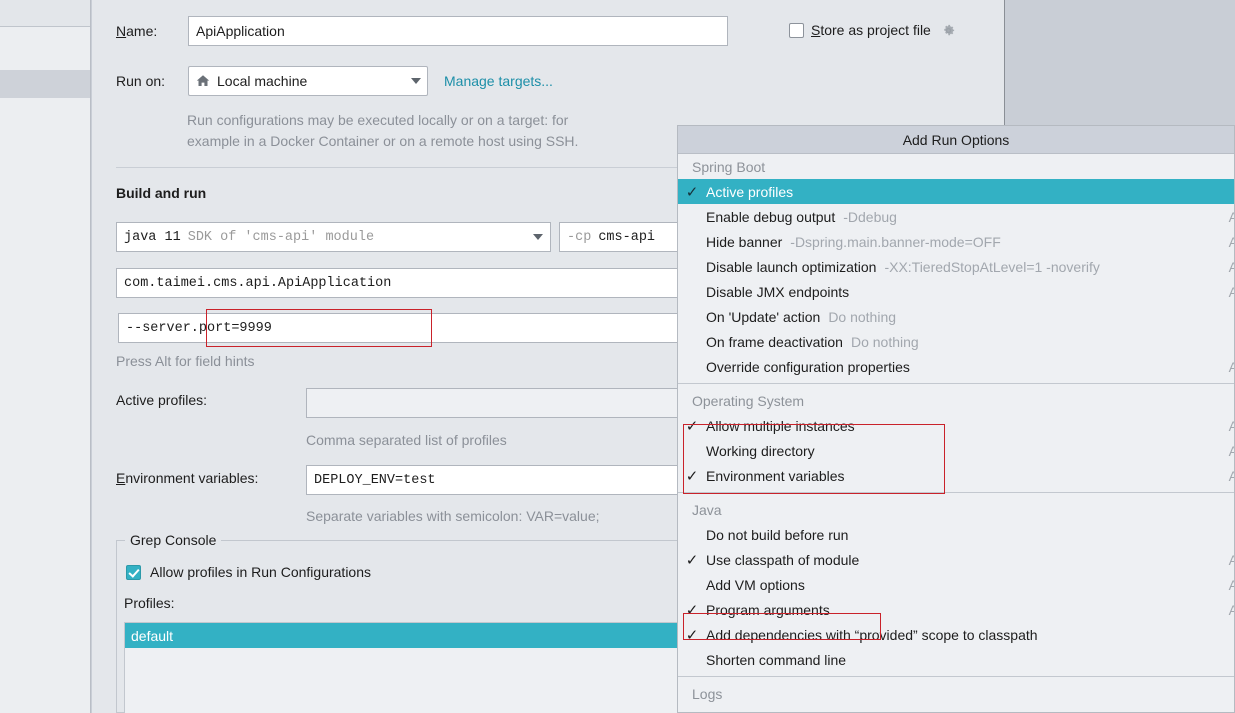 The image size is (1235, 713). What do you see at coordinates (187, 478) in the screenshot?
I see `environment-variables-label: Environment variables:` at bounding box center [187, 478].